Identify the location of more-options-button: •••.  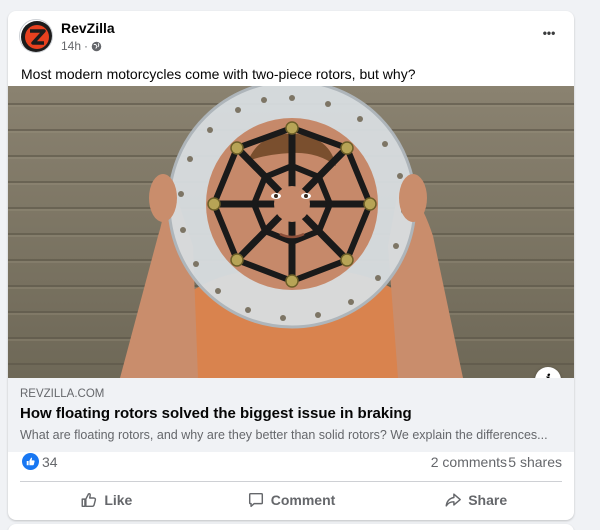
(549, 33).